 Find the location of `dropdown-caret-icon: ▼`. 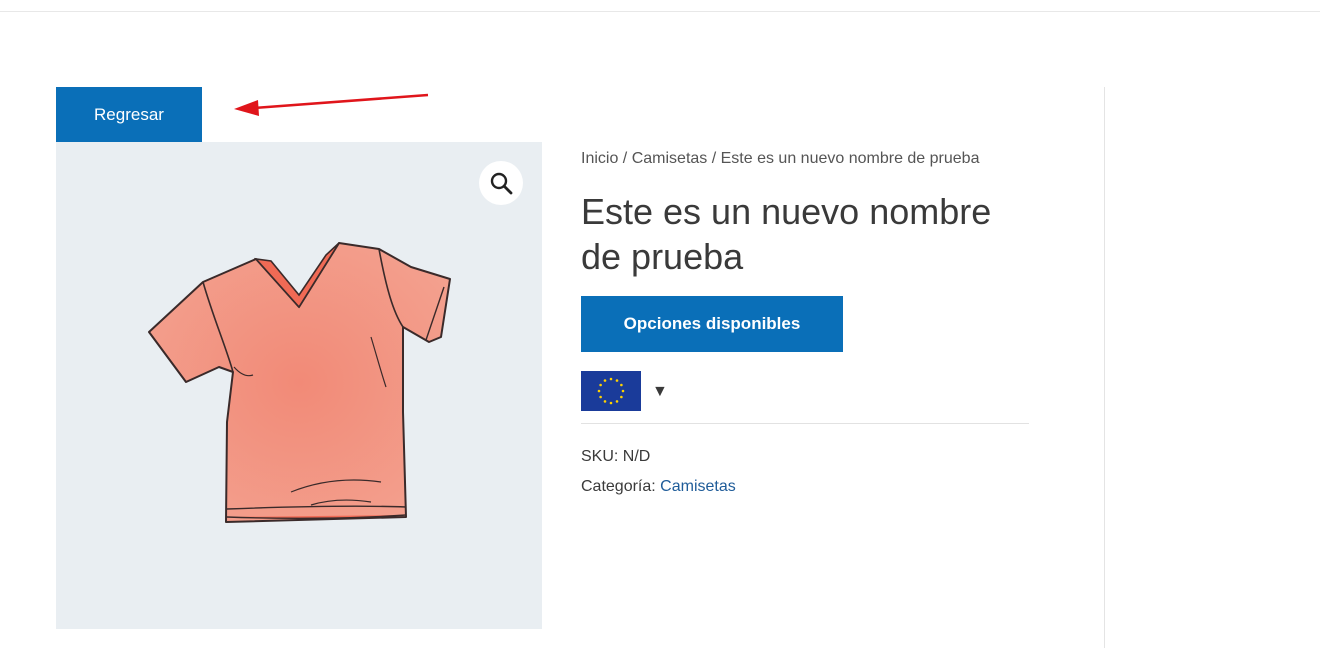

dropdown-caret-icon: ▼ is located at coordinates (660, 391).